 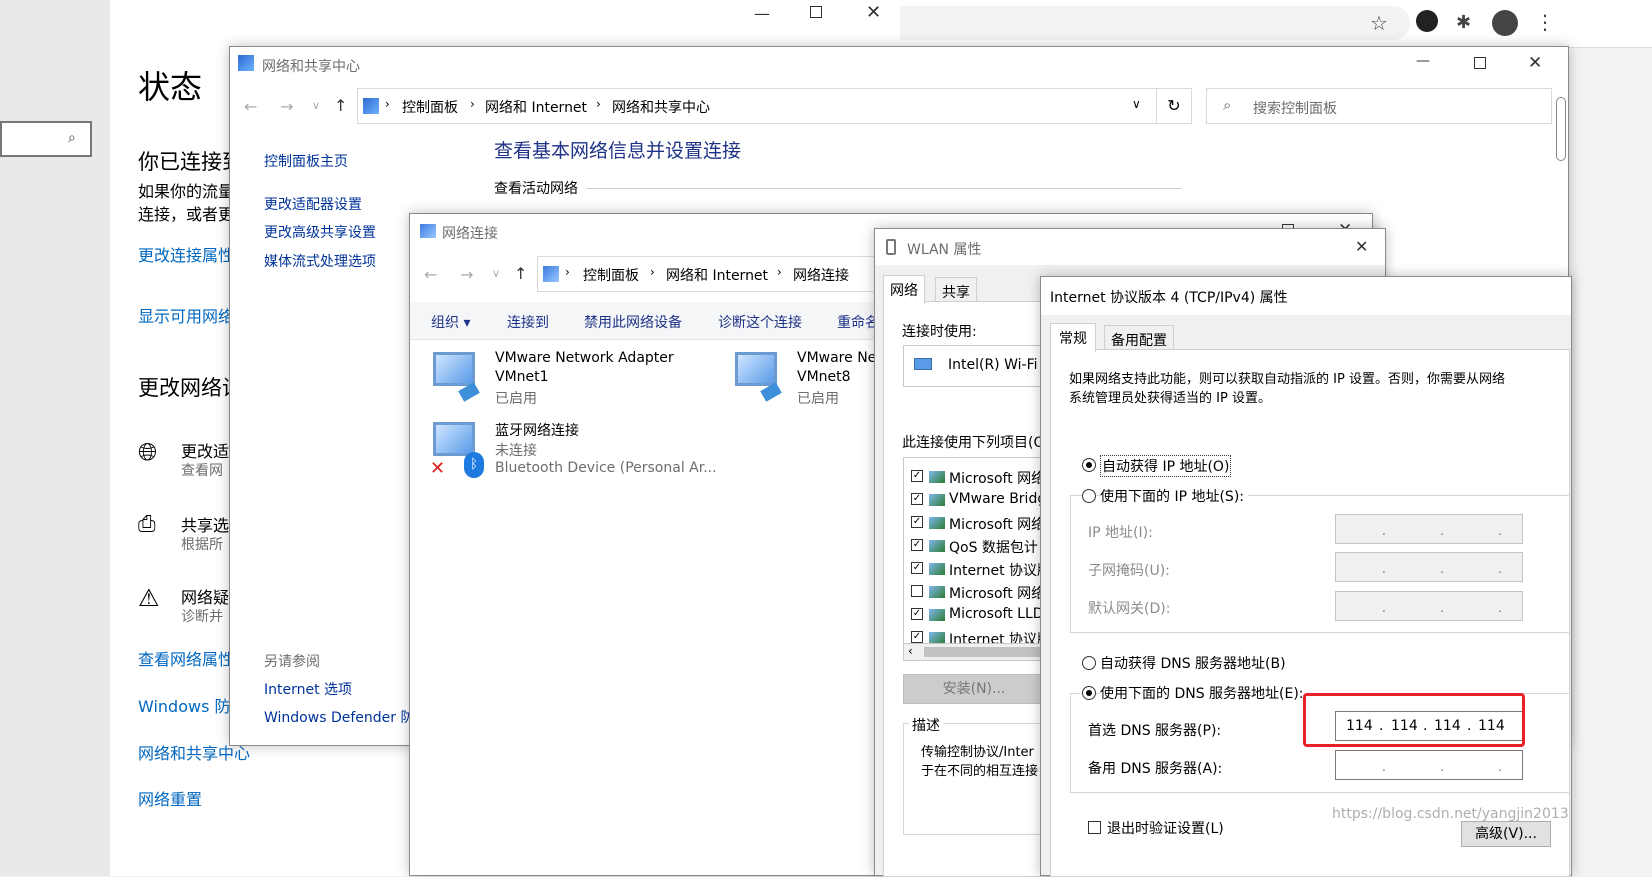 What do you see at coordinates (633, 322) in the screenshot?
I see `disable-device-button: 禁用此网络设备` at bounding box center [633, 322].